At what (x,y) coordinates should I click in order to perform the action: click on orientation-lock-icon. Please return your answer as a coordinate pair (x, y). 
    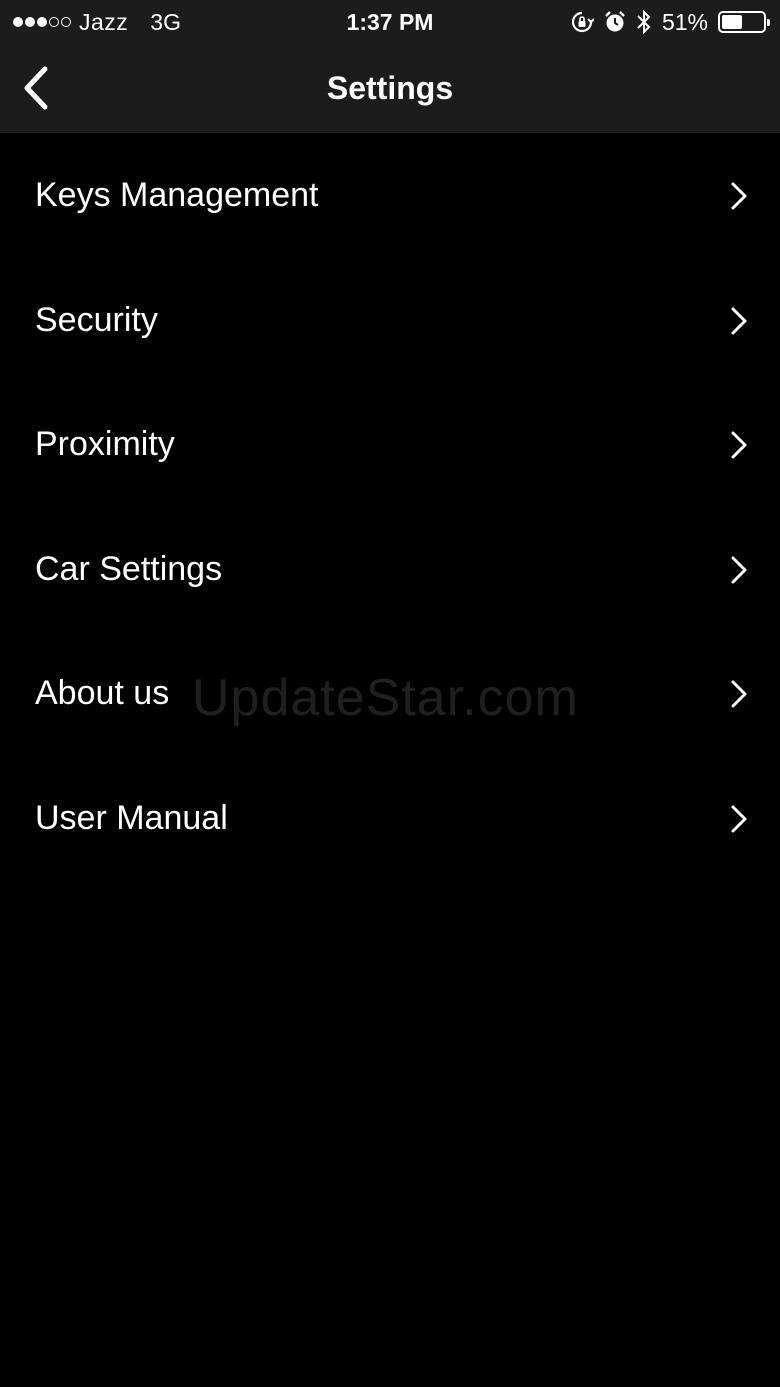
    Looking at the image, I should click on (582, 22).